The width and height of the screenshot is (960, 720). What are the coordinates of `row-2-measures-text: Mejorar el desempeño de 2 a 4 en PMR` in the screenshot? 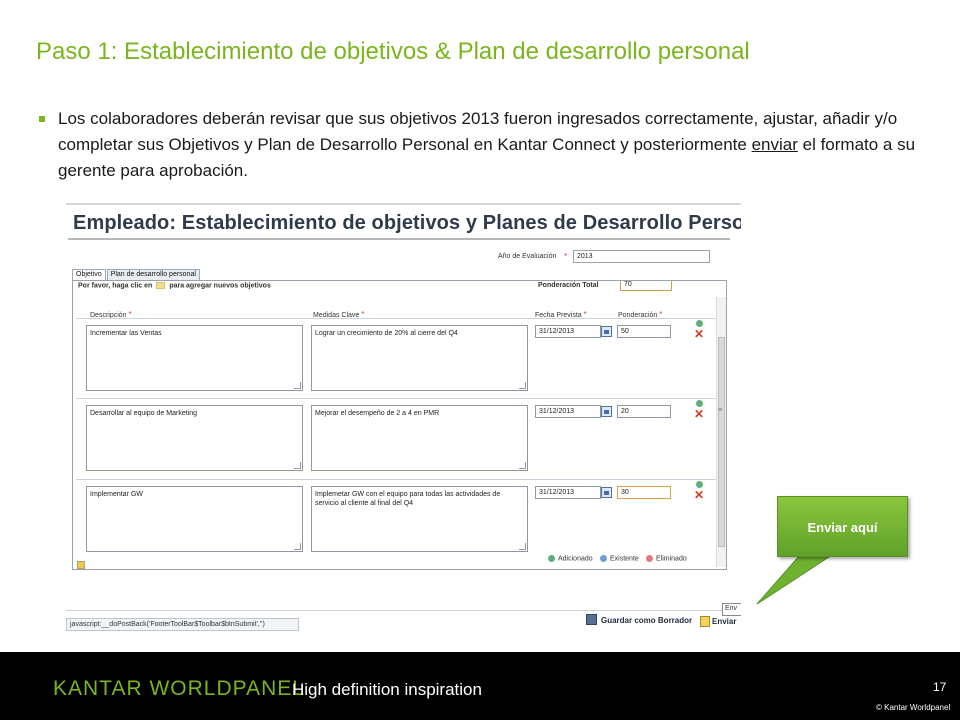 It's located at (377, 413).